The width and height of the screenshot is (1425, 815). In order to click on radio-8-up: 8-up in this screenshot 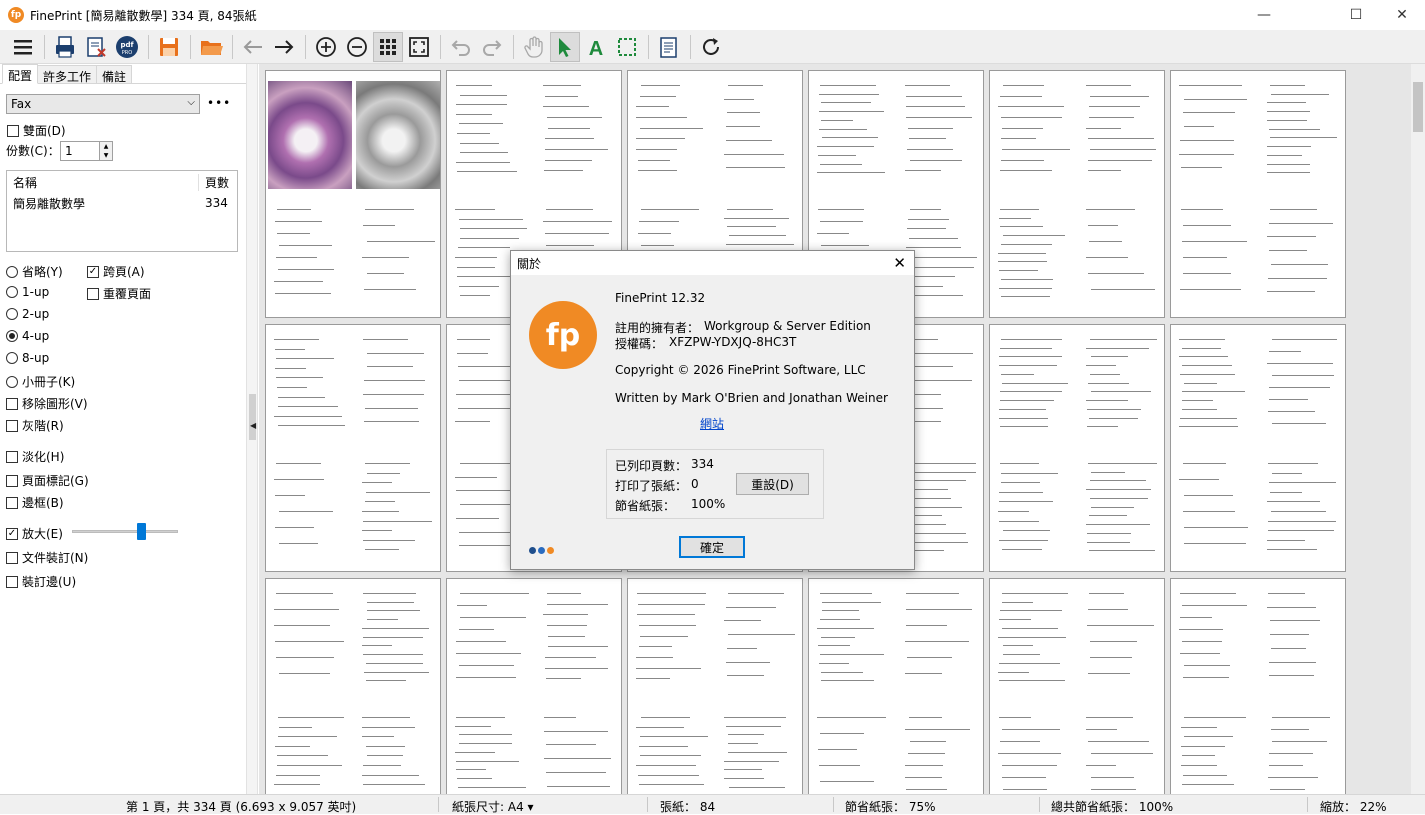, I will do `click(27, 358)`.